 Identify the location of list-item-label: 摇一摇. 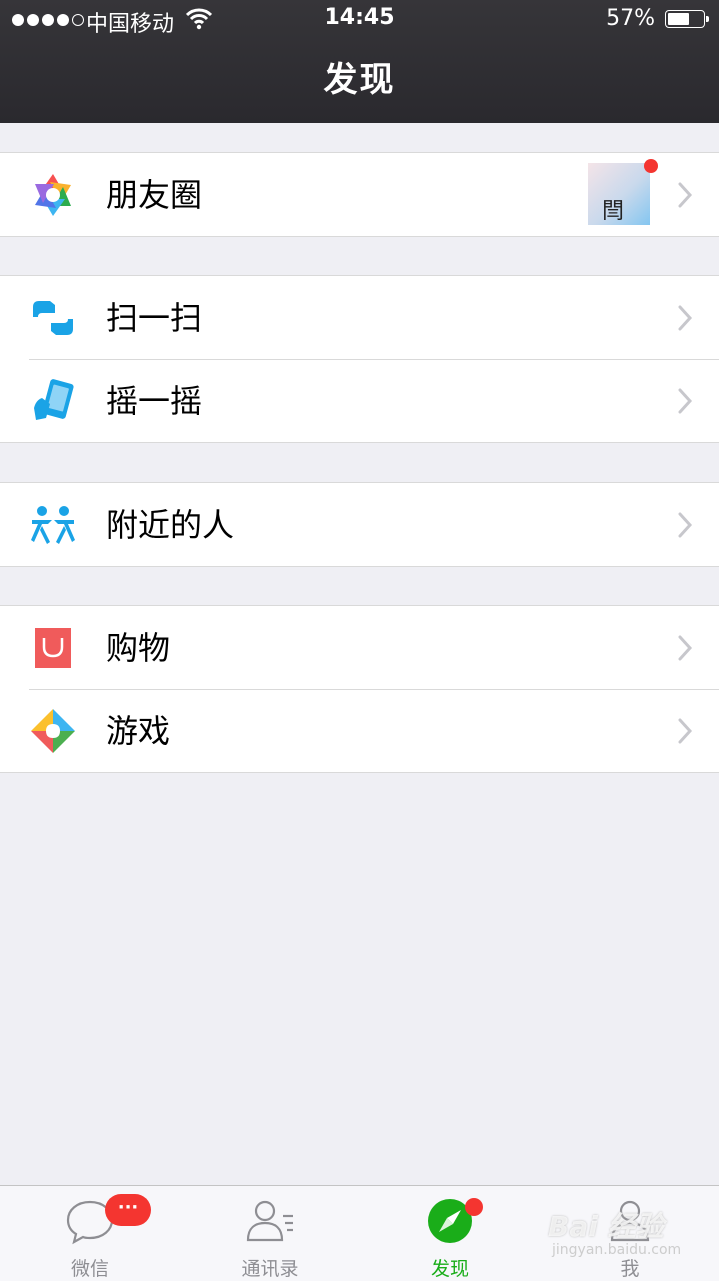
(154, 401).